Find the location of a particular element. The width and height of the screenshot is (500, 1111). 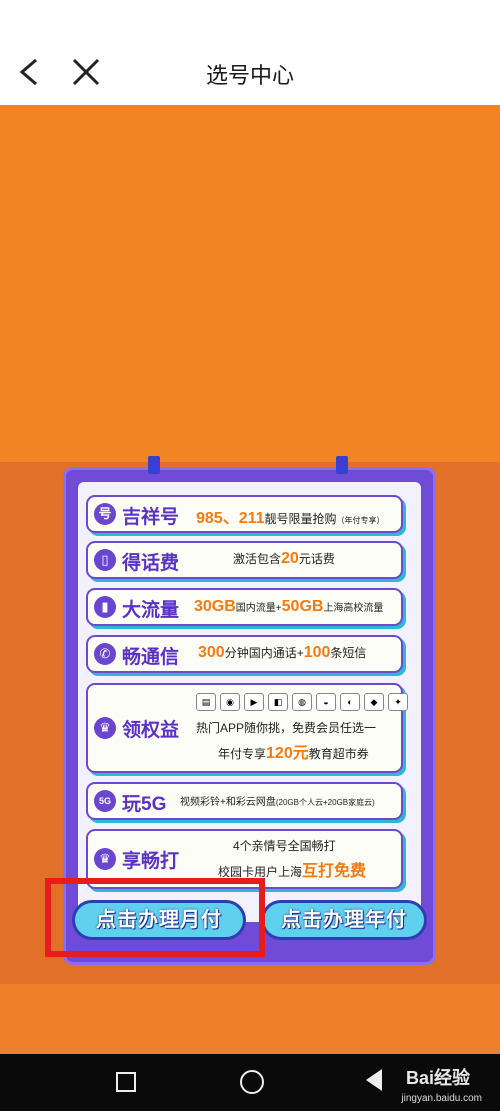

app-icon: ◉ is located at coordinates (230, 702).